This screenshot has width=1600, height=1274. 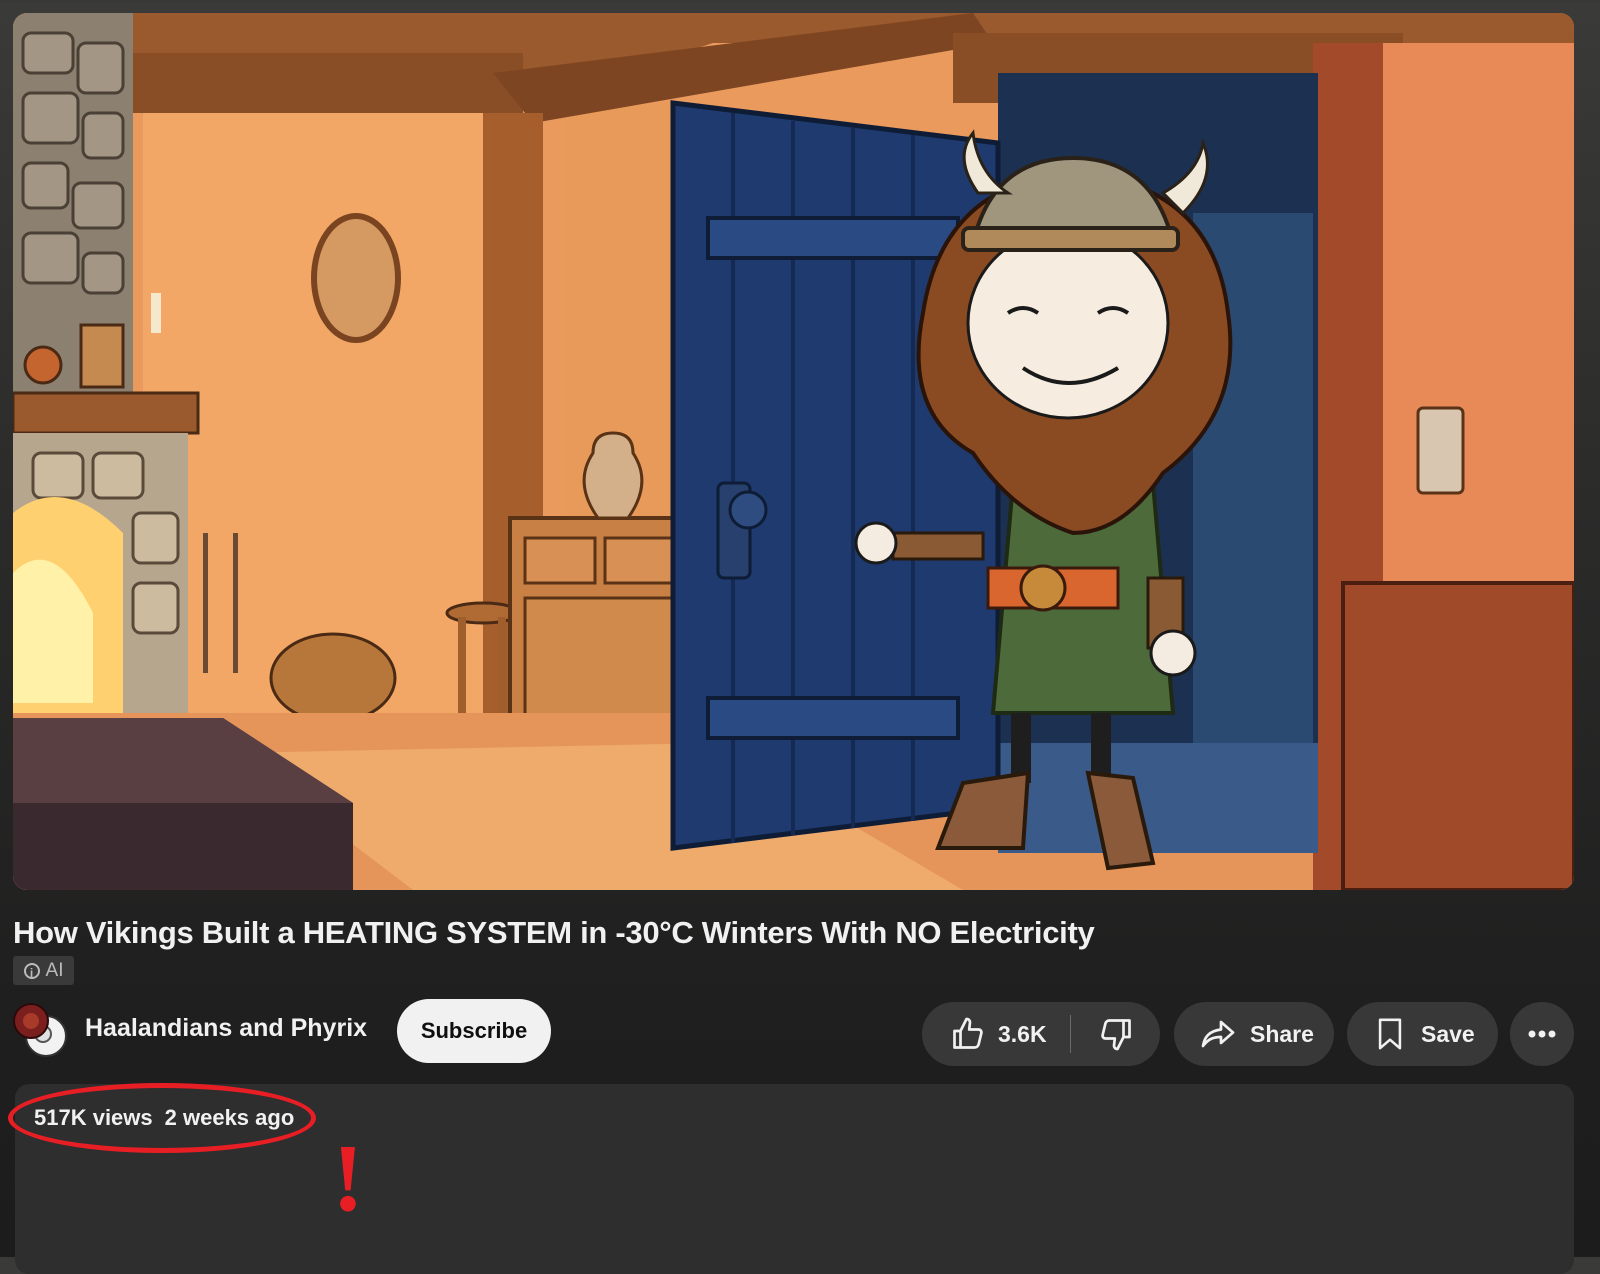 What do you see at coordinates (996, 1034) in the screenshot?
I see `like-button: 3.6K` at bounding box center [996, 1034].